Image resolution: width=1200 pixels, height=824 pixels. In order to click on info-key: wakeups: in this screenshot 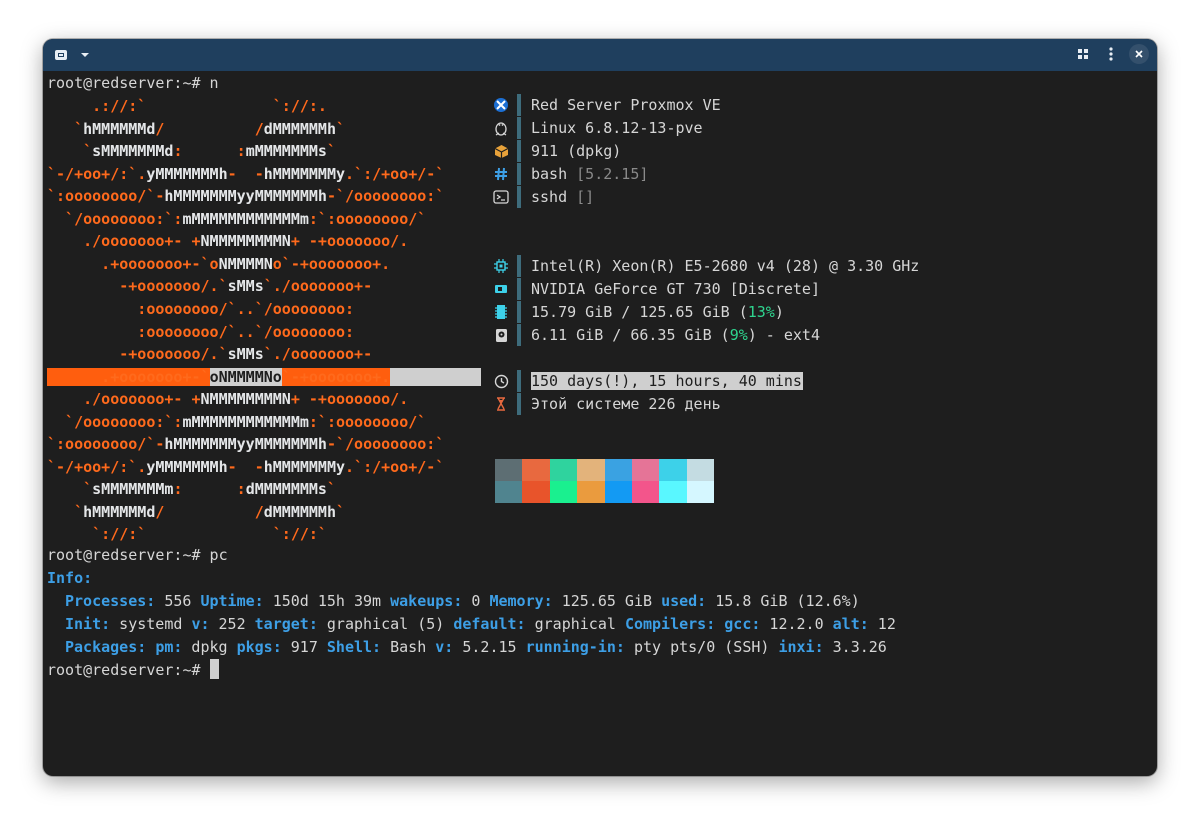, I will do `click(426, 601)`.